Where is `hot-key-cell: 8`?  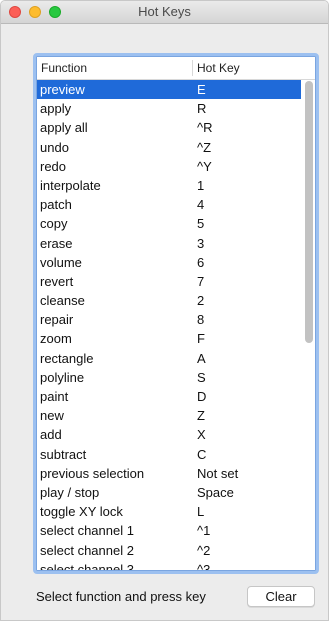 hot-key-cell: 8 is located at coordinates (201, 320).